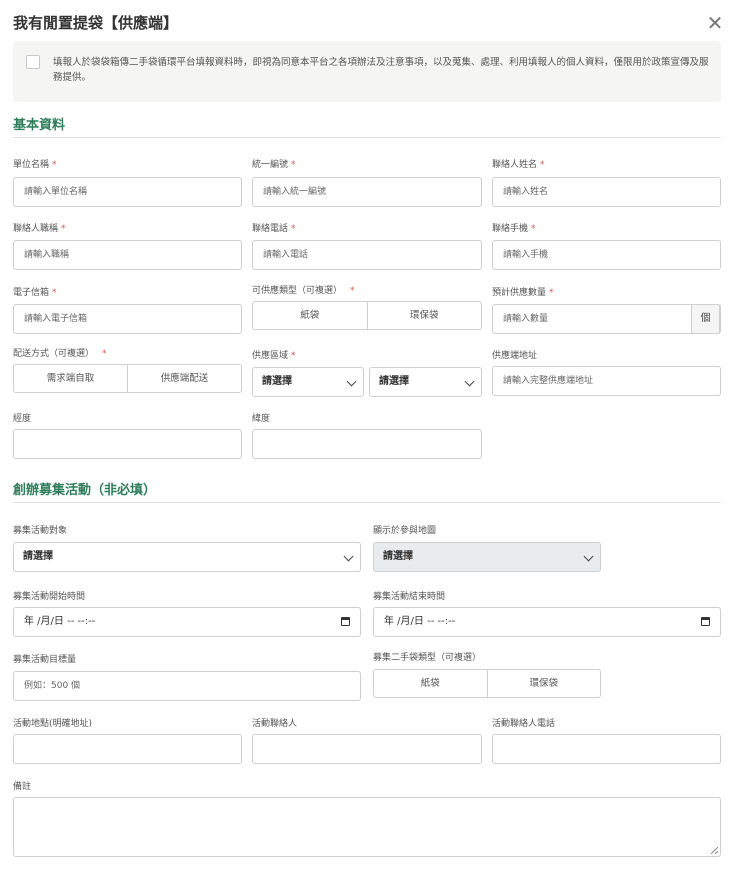  Describe the element at coordinates (367, 192) in the screenshot. I see `tax-id-input: 請輸入統一編號` at that location.